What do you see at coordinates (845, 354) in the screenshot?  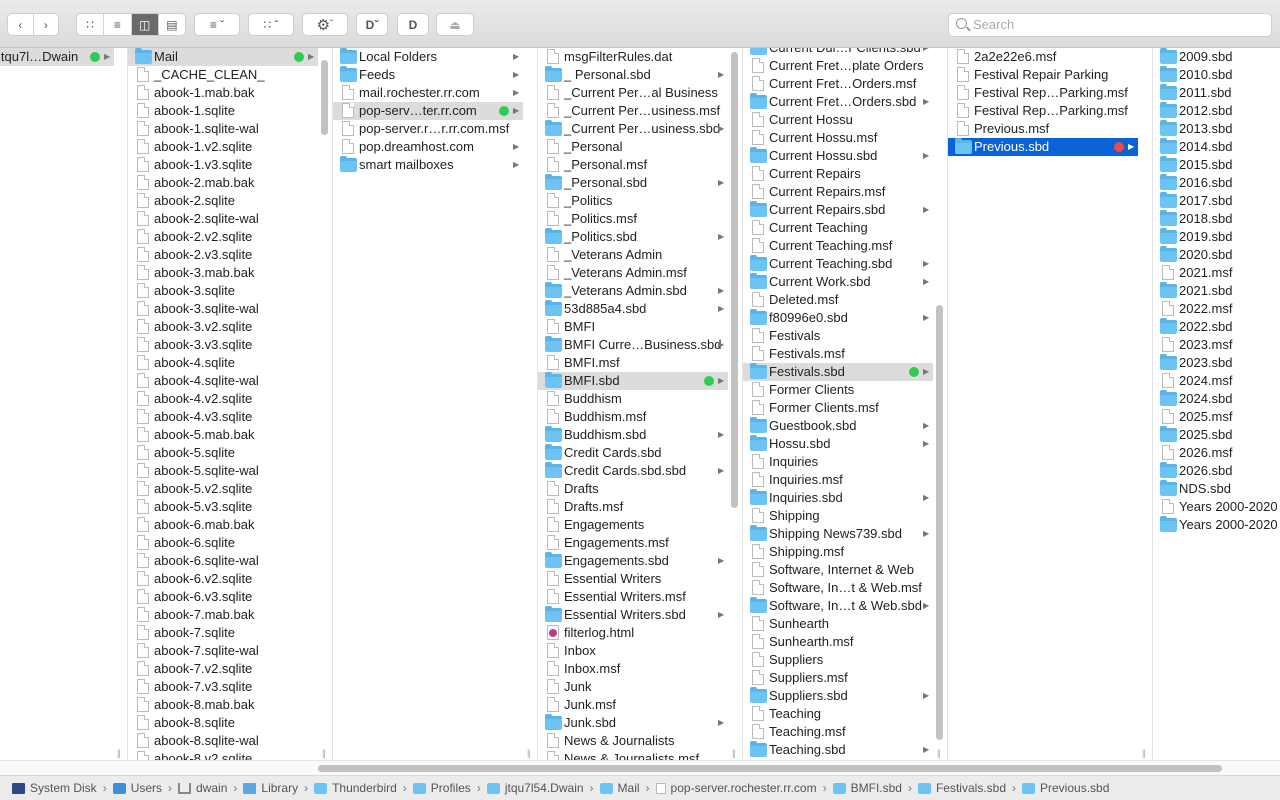 I see `file-item: Festivals.msf` at bounding box center [845, 354].